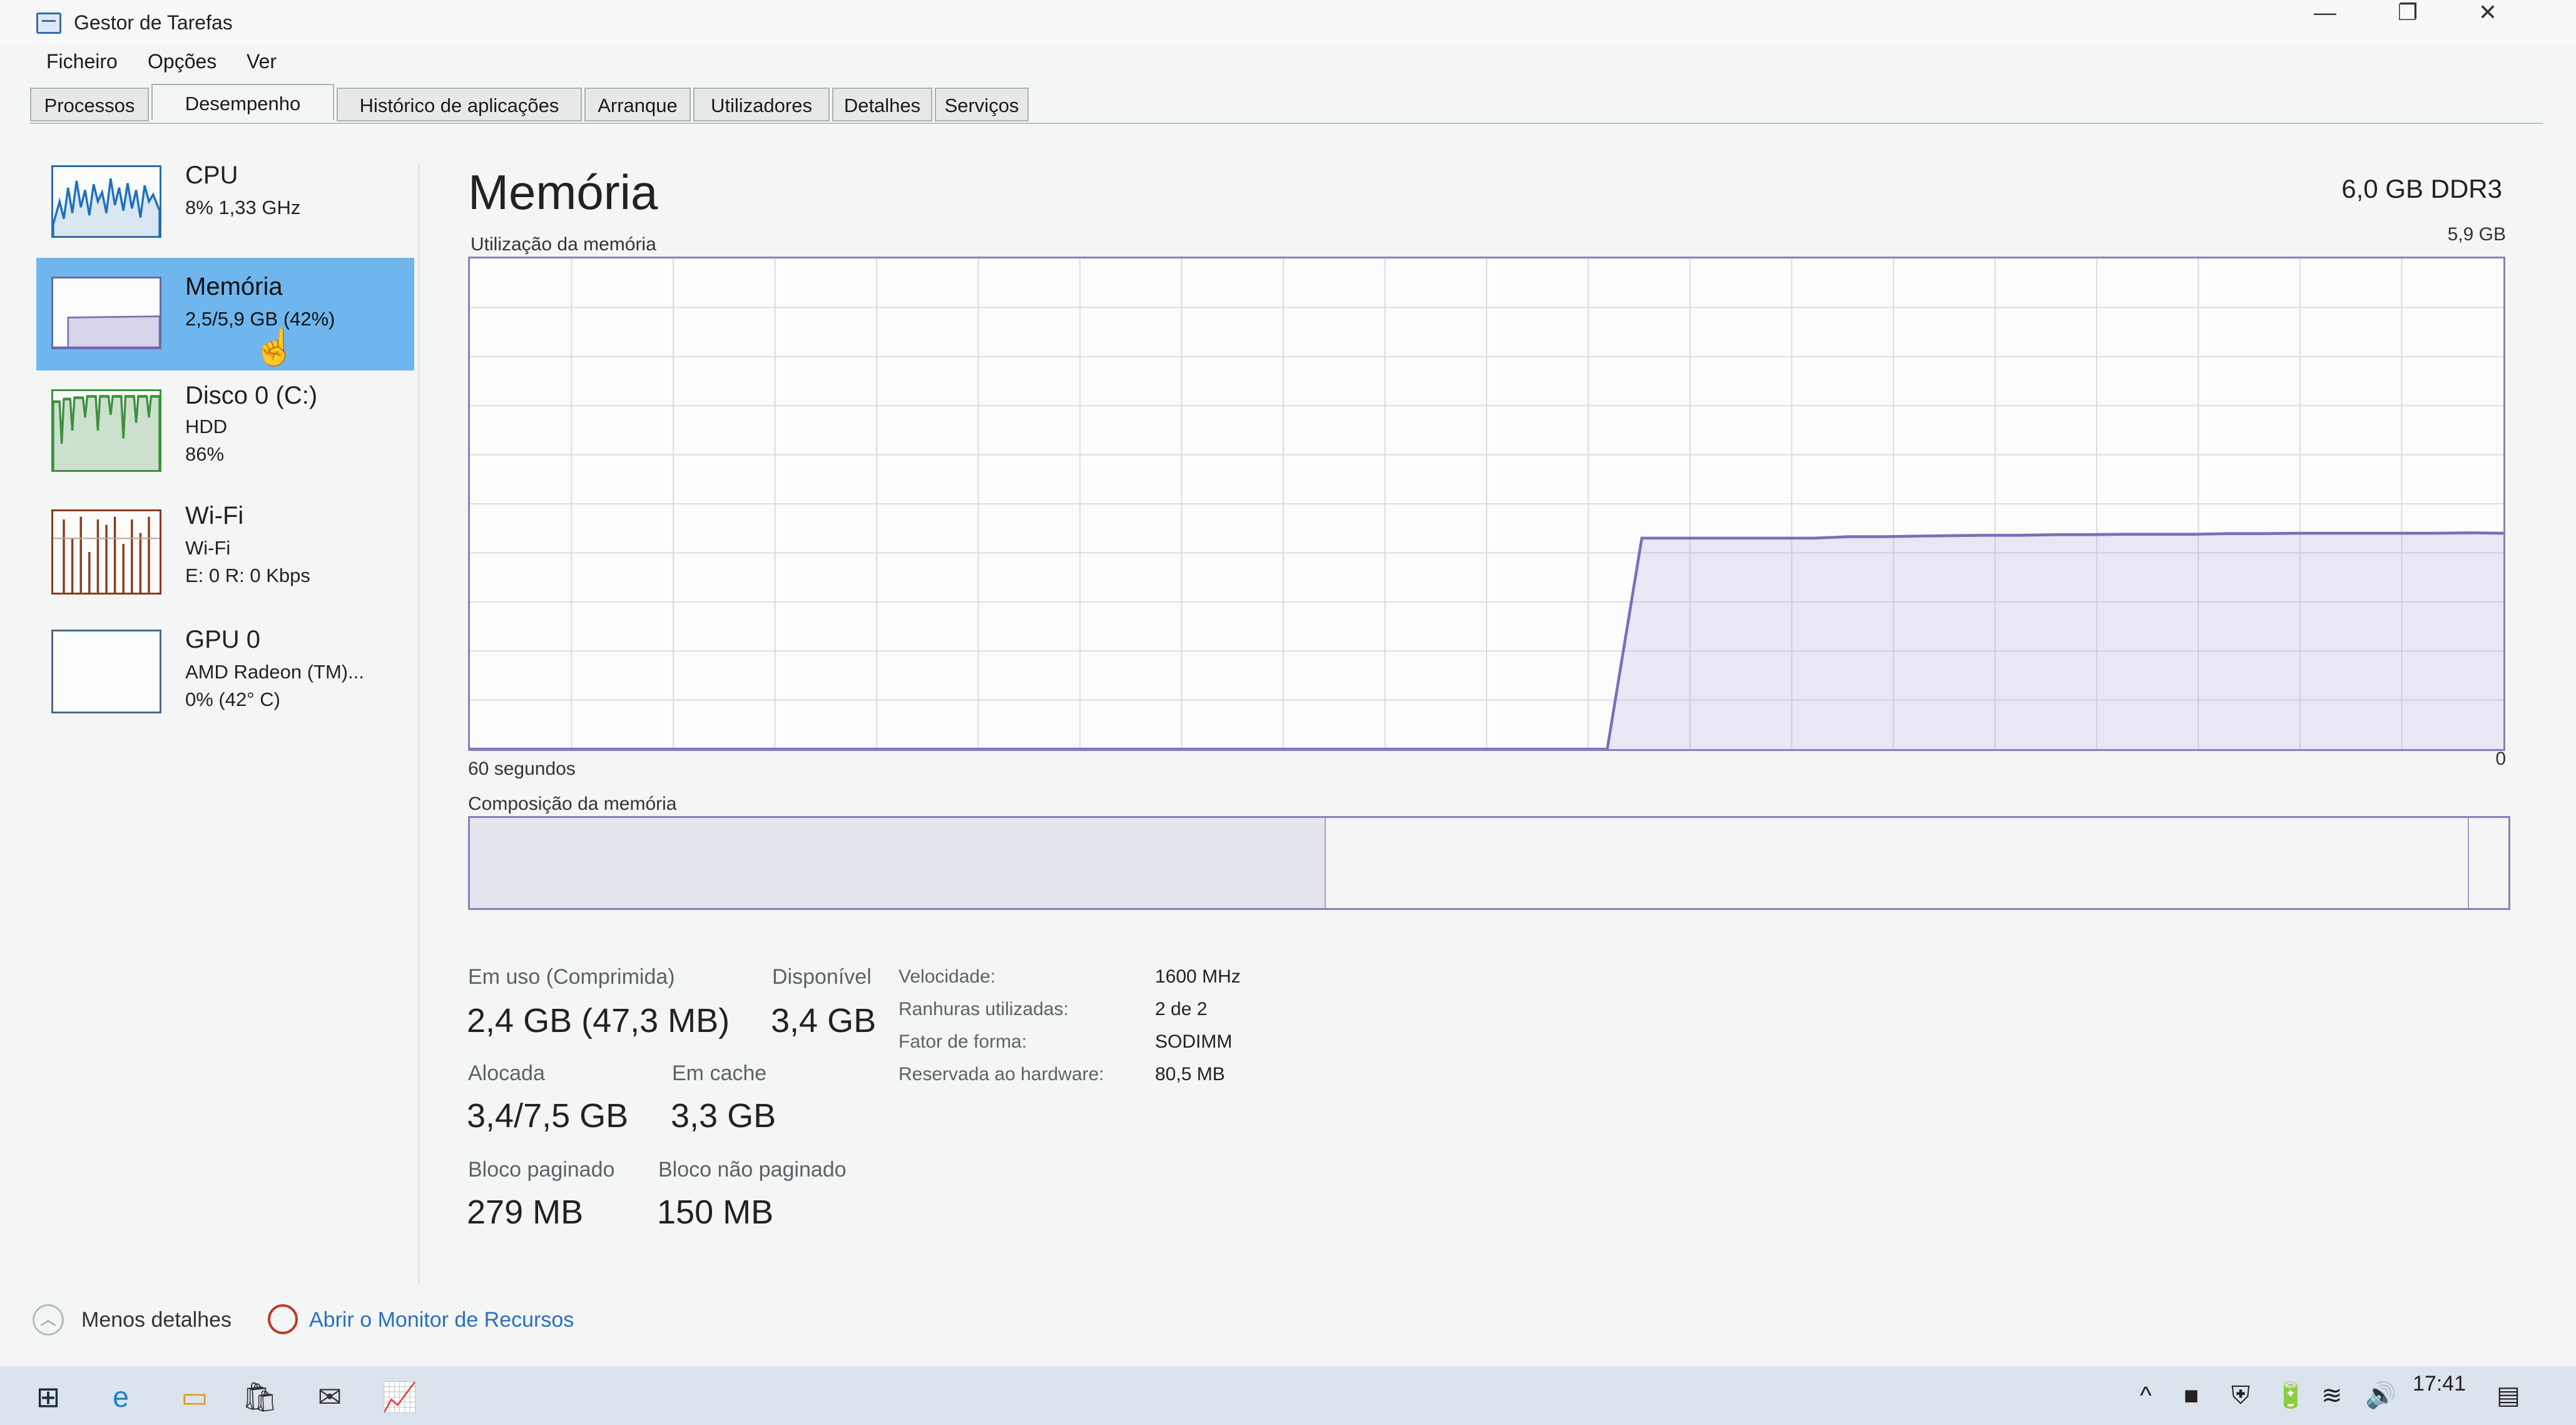 The height and width of the screenshot is (1425, 2576). Describe the element at coordinates (1489, 863) in the screenshot. I see `memory-composition-bar` at that location.